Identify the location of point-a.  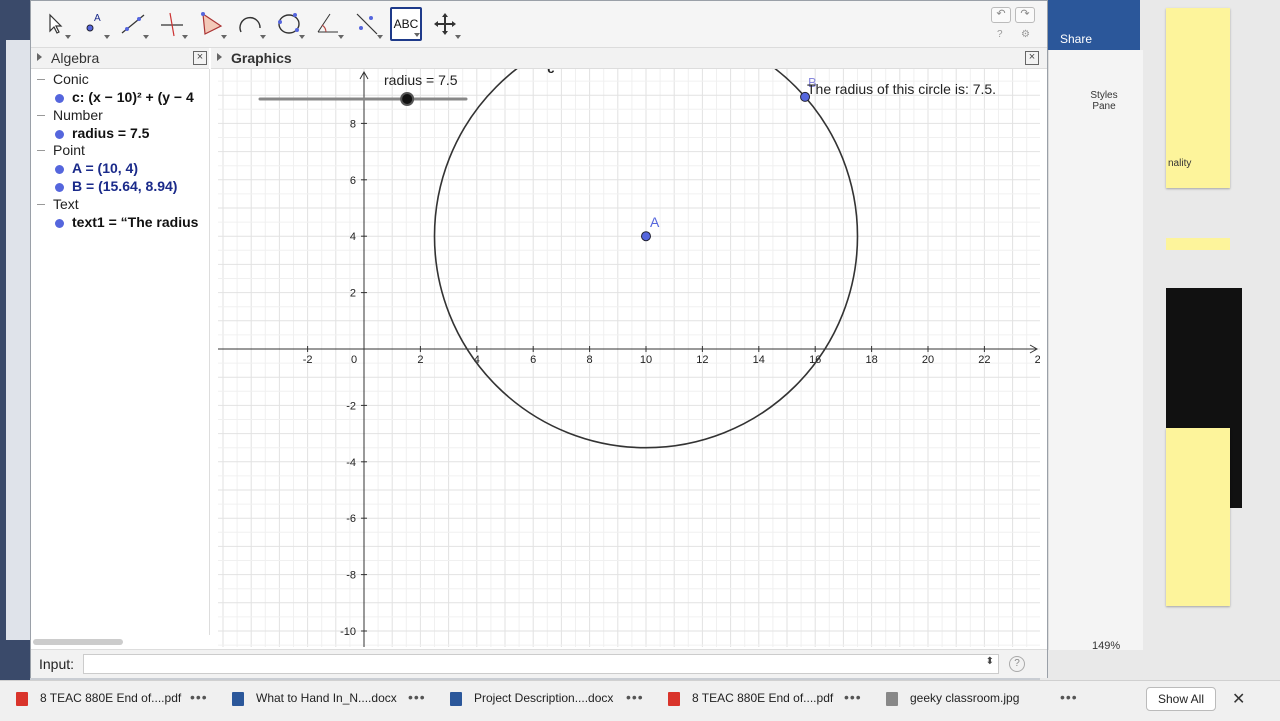
(646, 236).